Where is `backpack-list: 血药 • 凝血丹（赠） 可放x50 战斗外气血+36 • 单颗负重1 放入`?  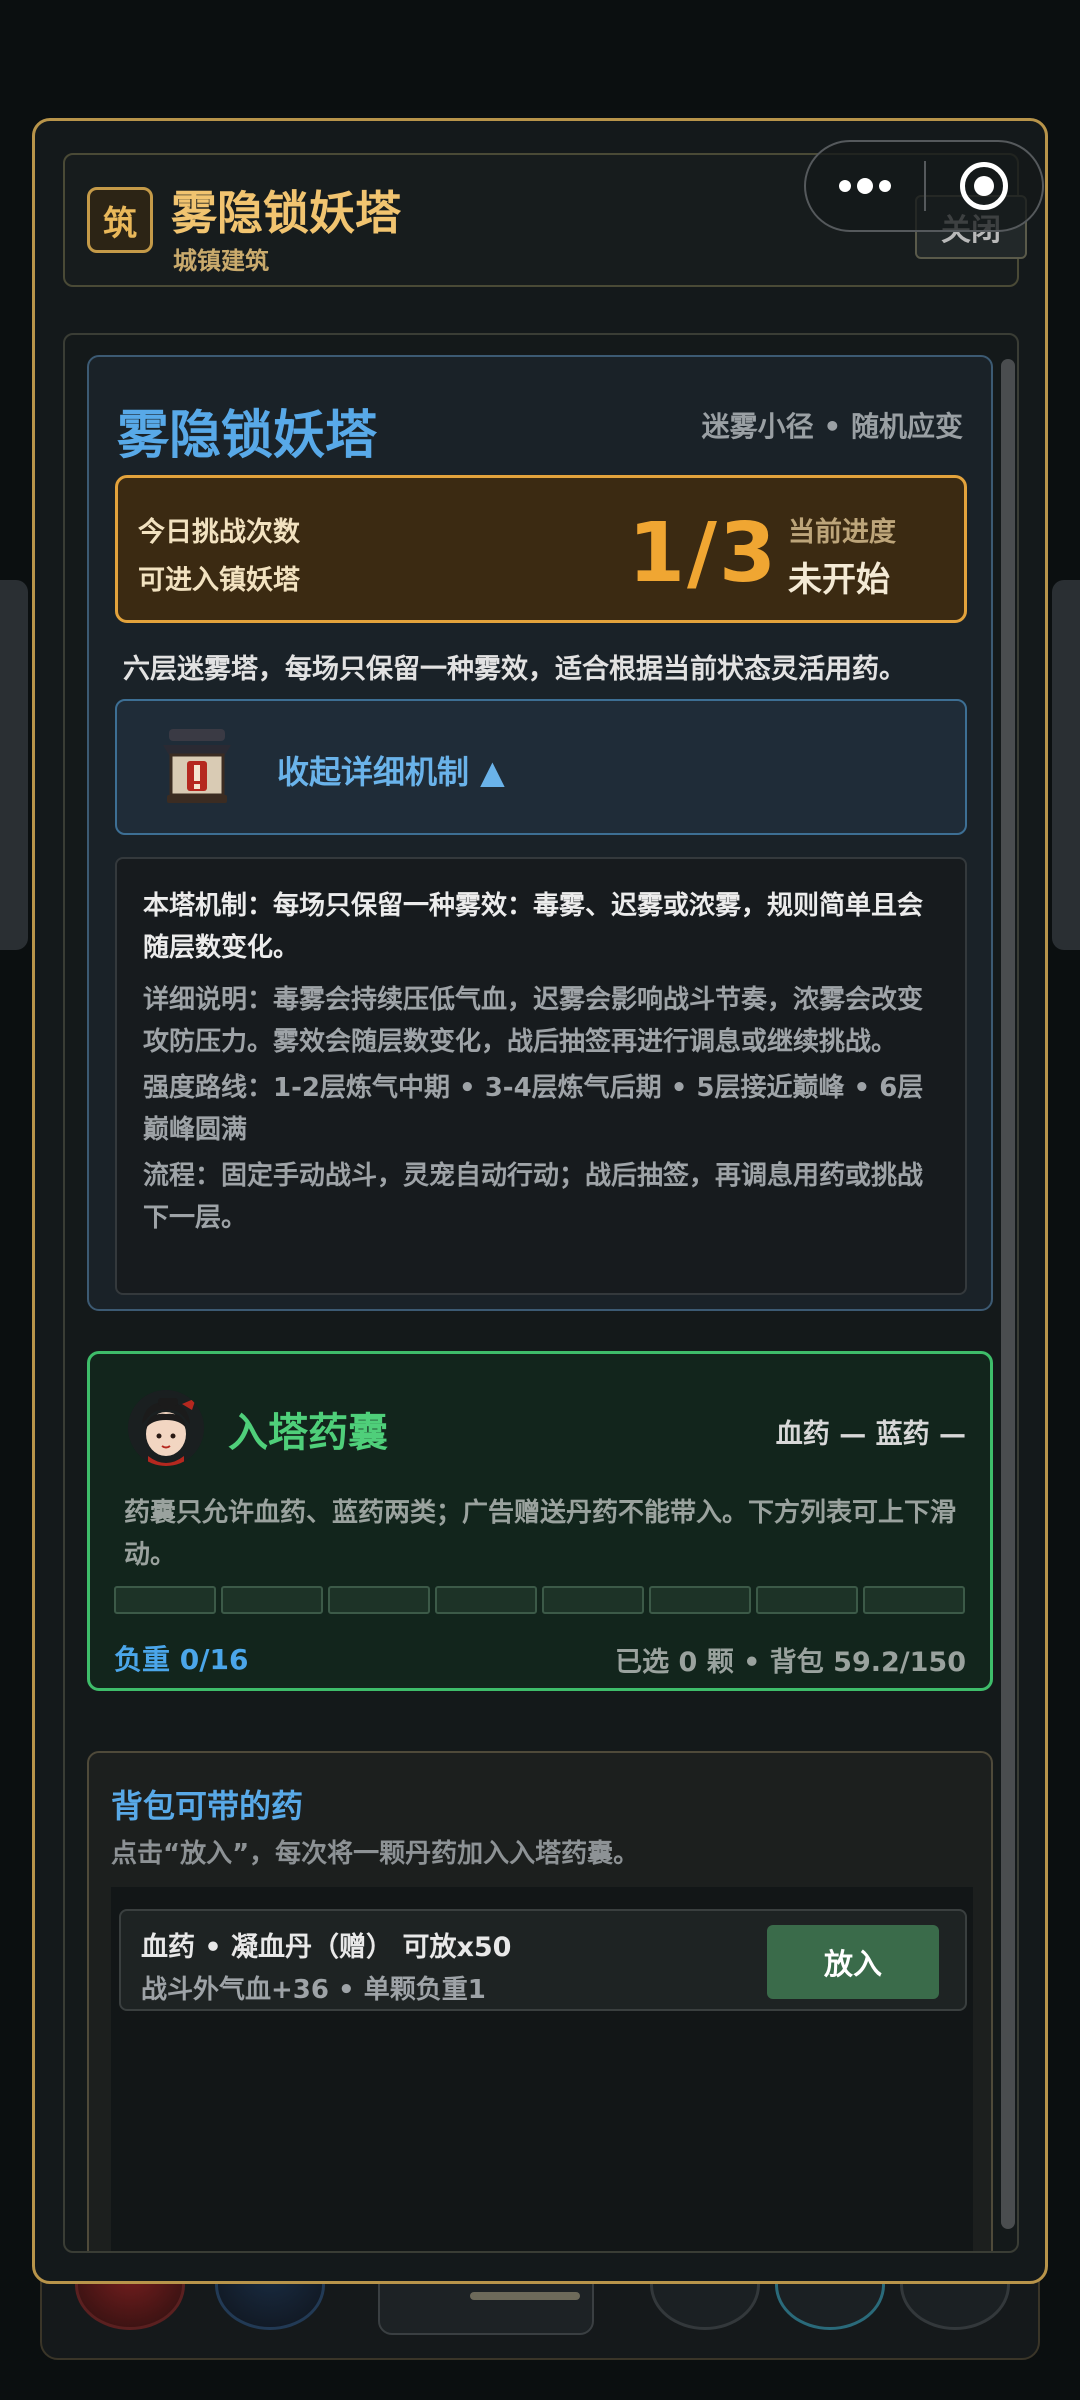
backpack-list: 血药 • 凝血丹（赠） 可放x50 战斗外气血+36 • 单颗负重1 放入 is located at coordinates (542, 2069).